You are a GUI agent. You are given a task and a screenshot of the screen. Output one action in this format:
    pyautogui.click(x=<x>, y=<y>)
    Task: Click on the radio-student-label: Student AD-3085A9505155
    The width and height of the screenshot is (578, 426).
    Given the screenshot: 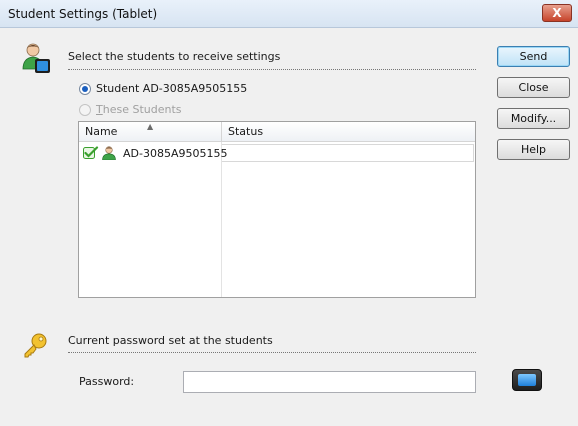 What is the action you would take?
    pyautogui.click(x=172, y=88)
    